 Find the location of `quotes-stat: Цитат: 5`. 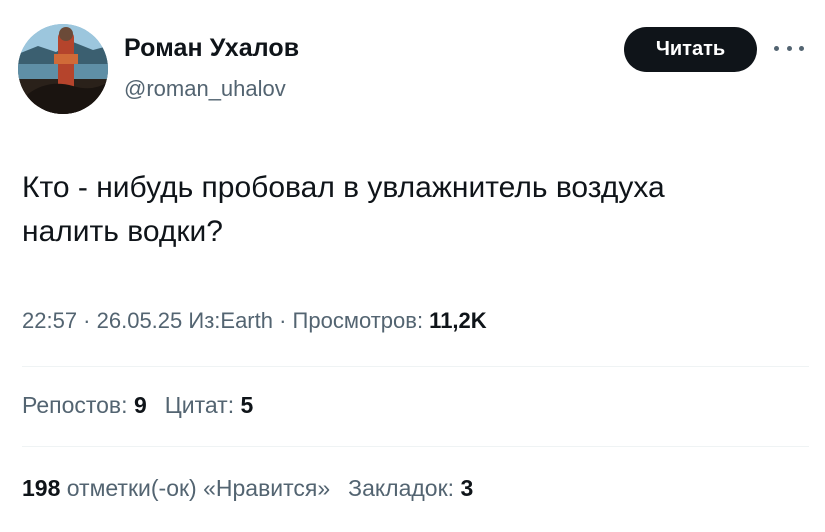

quotes-stat: Цитат: 5 is located at coordinates (209, 405).